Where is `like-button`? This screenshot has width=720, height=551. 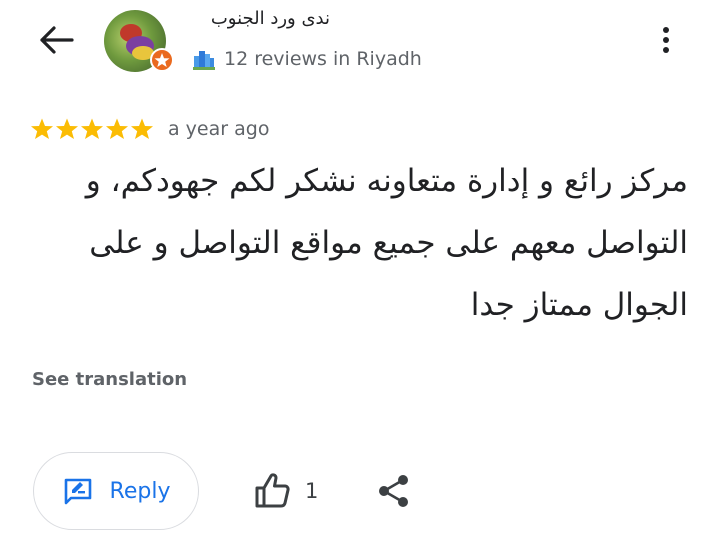
like-button is located at coordinates (272, 490).